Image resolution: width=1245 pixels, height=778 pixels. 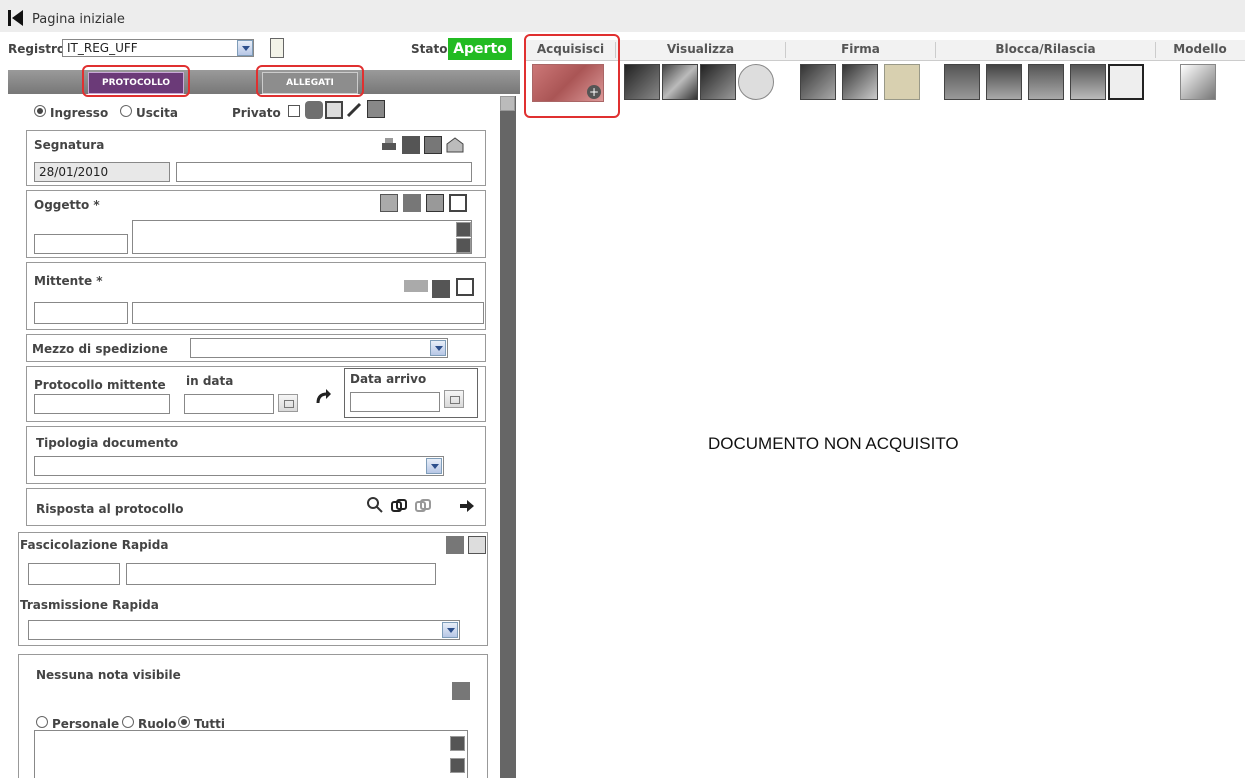 What do you see at coordinates (457, 743) in the screenshot?
I see `note-scroll-up` at bounding box center [457, 743].